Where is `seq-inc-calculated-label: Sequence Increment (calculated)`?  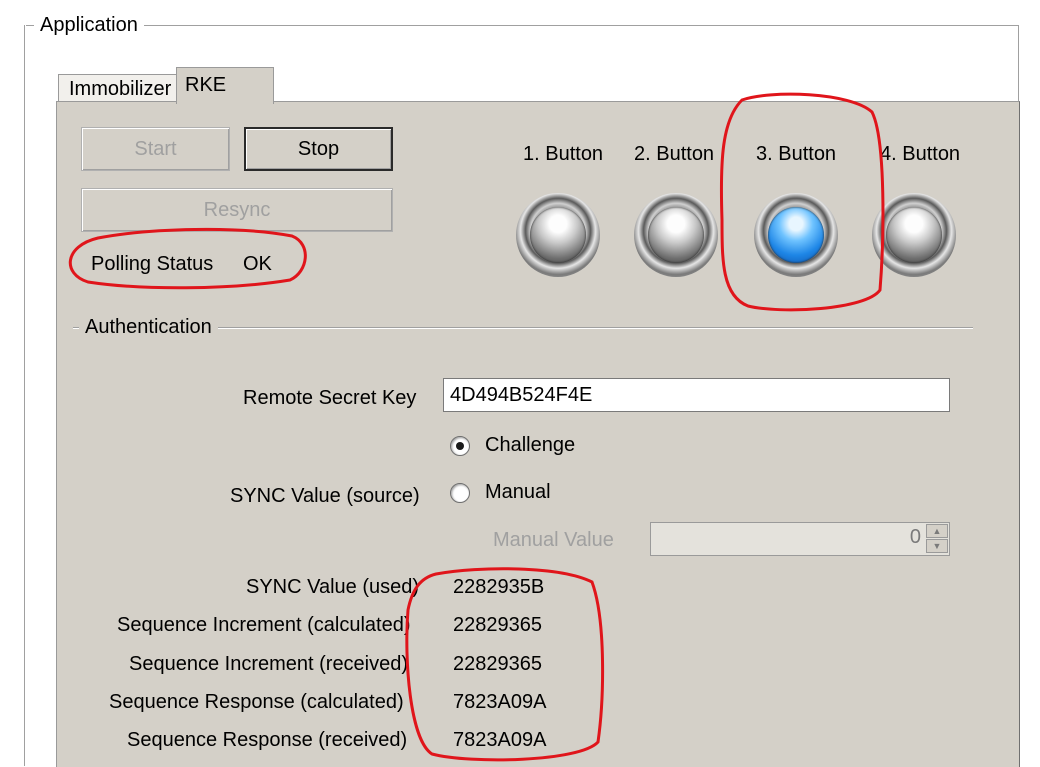
seq-inc-calculated-label: Sequence Increment (calculated) is located at coordinates (264, 625).